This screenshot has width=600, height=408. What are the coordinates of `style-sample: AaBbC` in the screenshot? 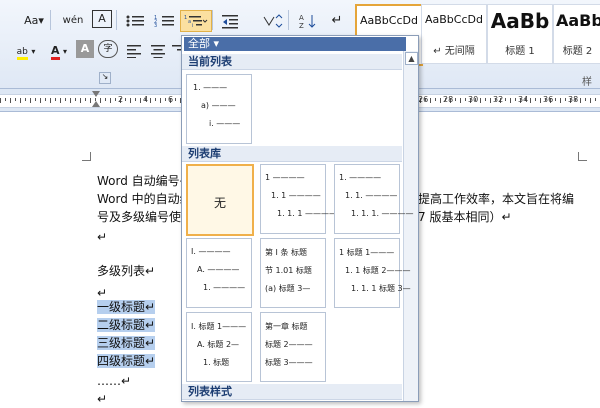 It's located at (578, 20).